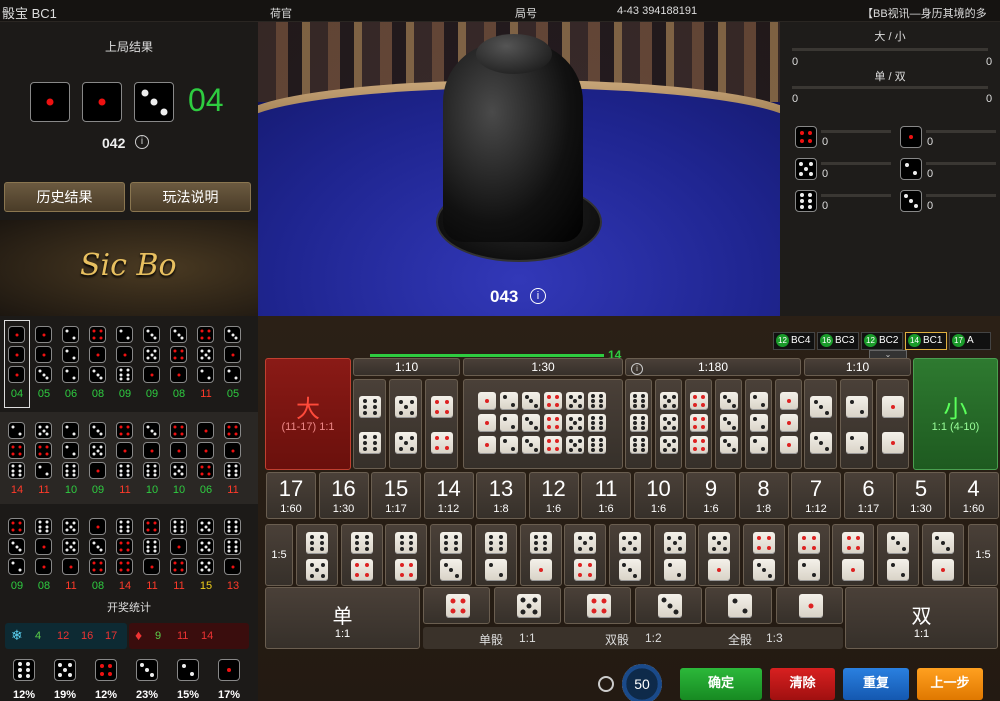 This screenshot has height=701, width=1000. I want to click on face-count: 0, so click(825, 174).